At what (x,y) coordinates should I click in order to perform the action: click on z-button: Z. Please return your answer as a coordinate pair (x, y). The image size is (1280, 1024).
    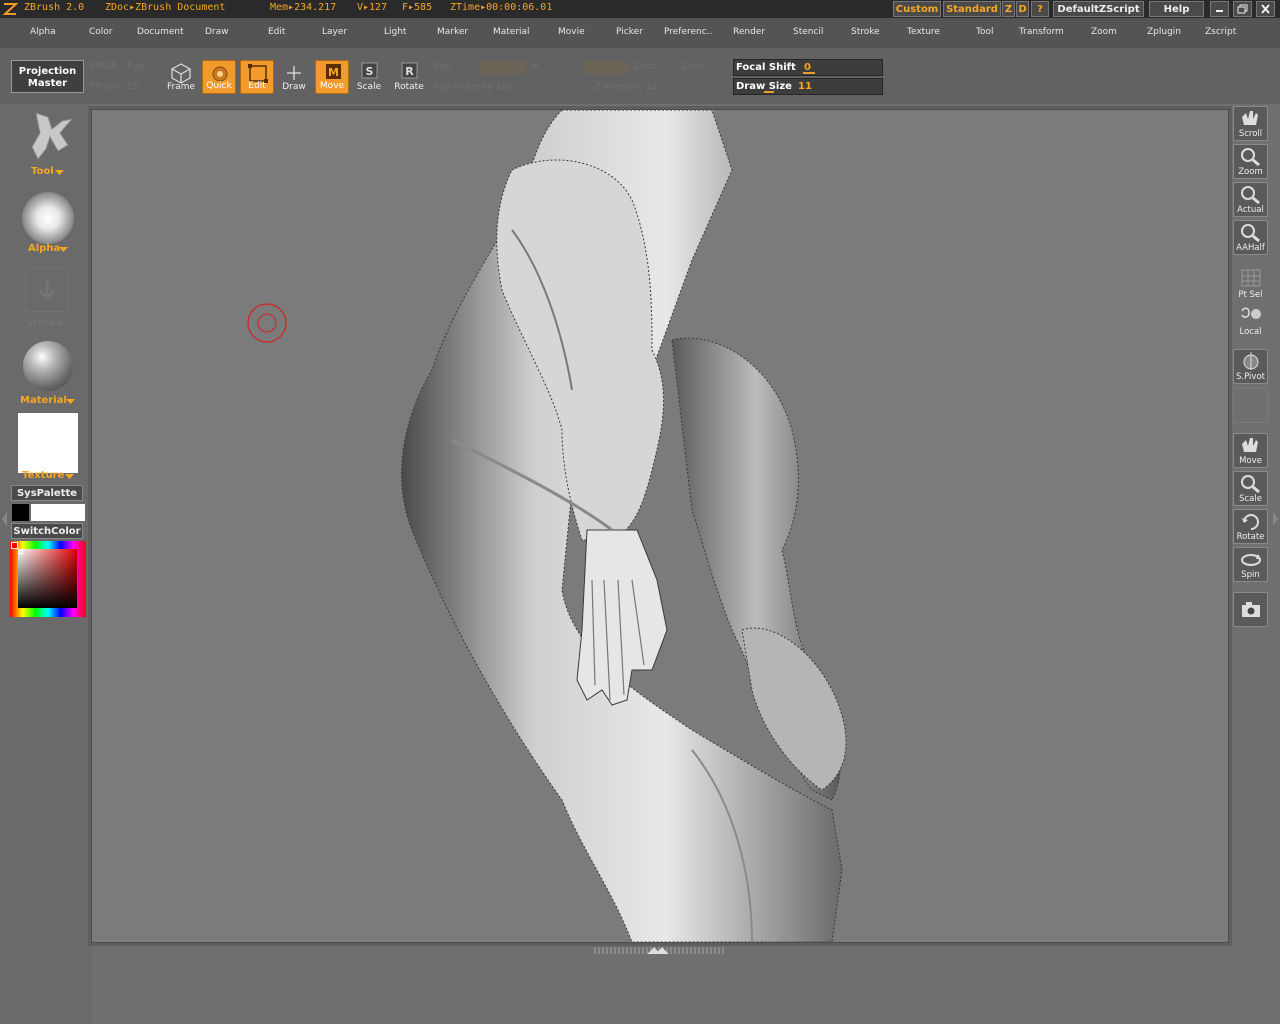
    Looking at the image, I should click on (1008, 9).